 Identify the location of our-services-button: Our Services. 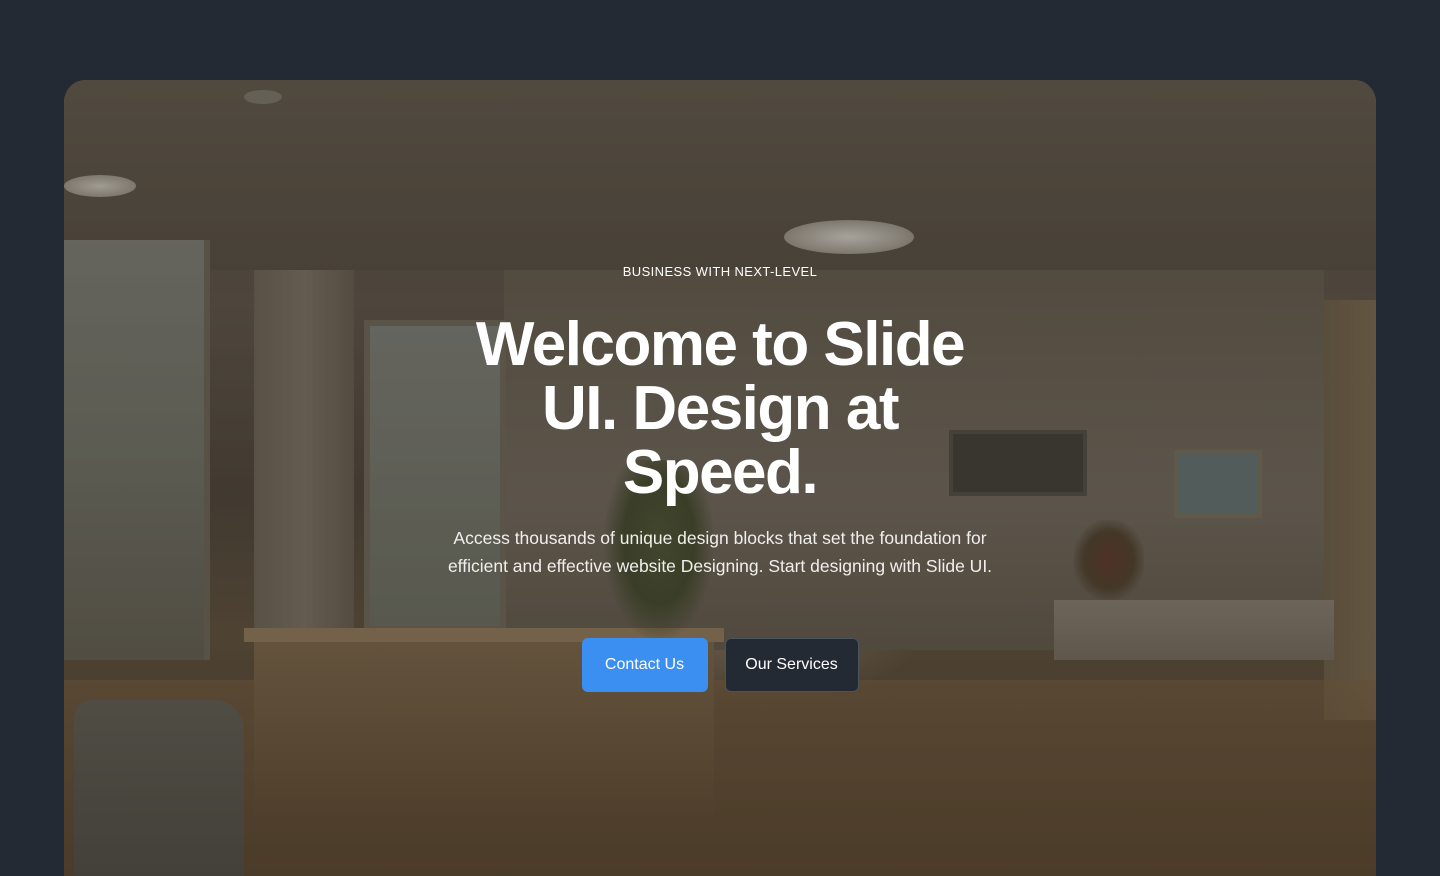
(791, 665).